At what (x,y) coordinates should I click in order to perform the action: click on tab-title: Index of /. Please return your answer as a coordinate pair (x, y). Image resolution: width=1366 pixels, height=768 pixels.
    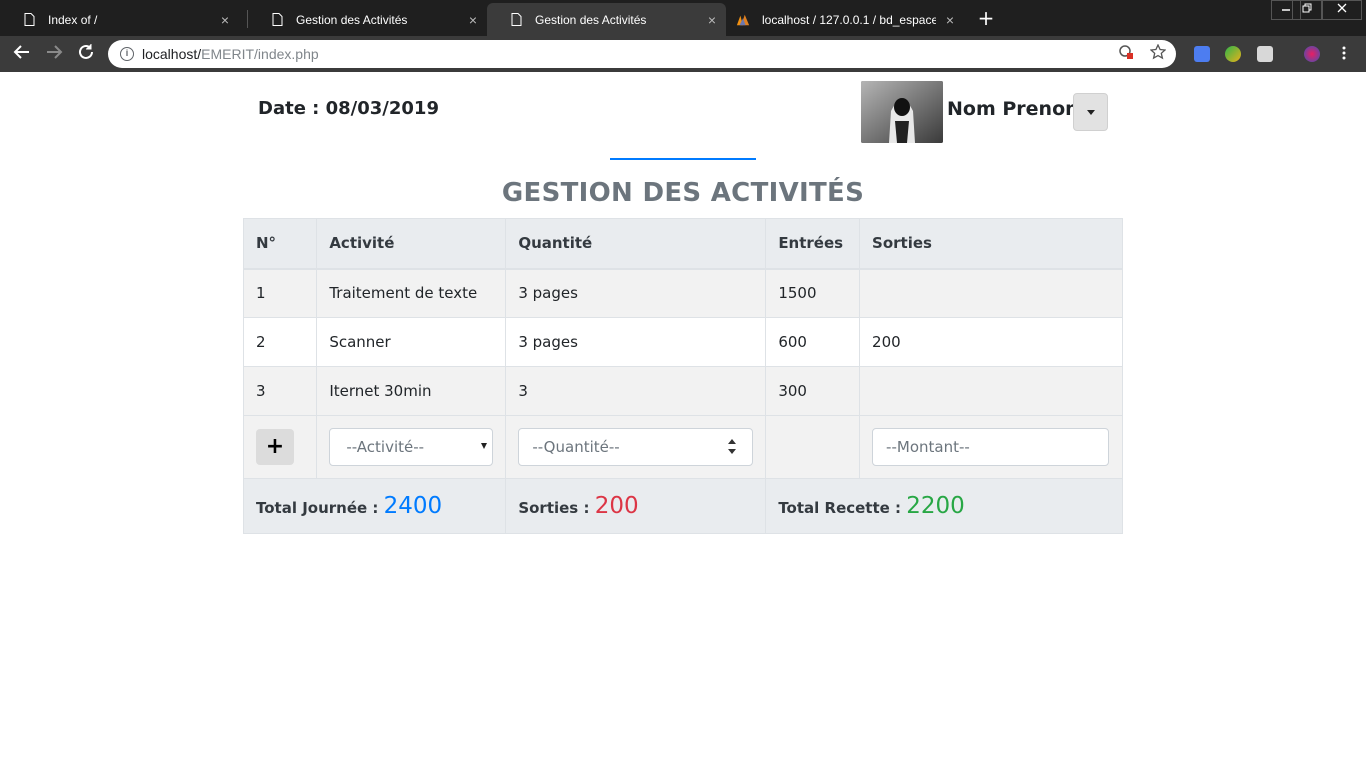
    Looking at the image, I should click on (73, 19).